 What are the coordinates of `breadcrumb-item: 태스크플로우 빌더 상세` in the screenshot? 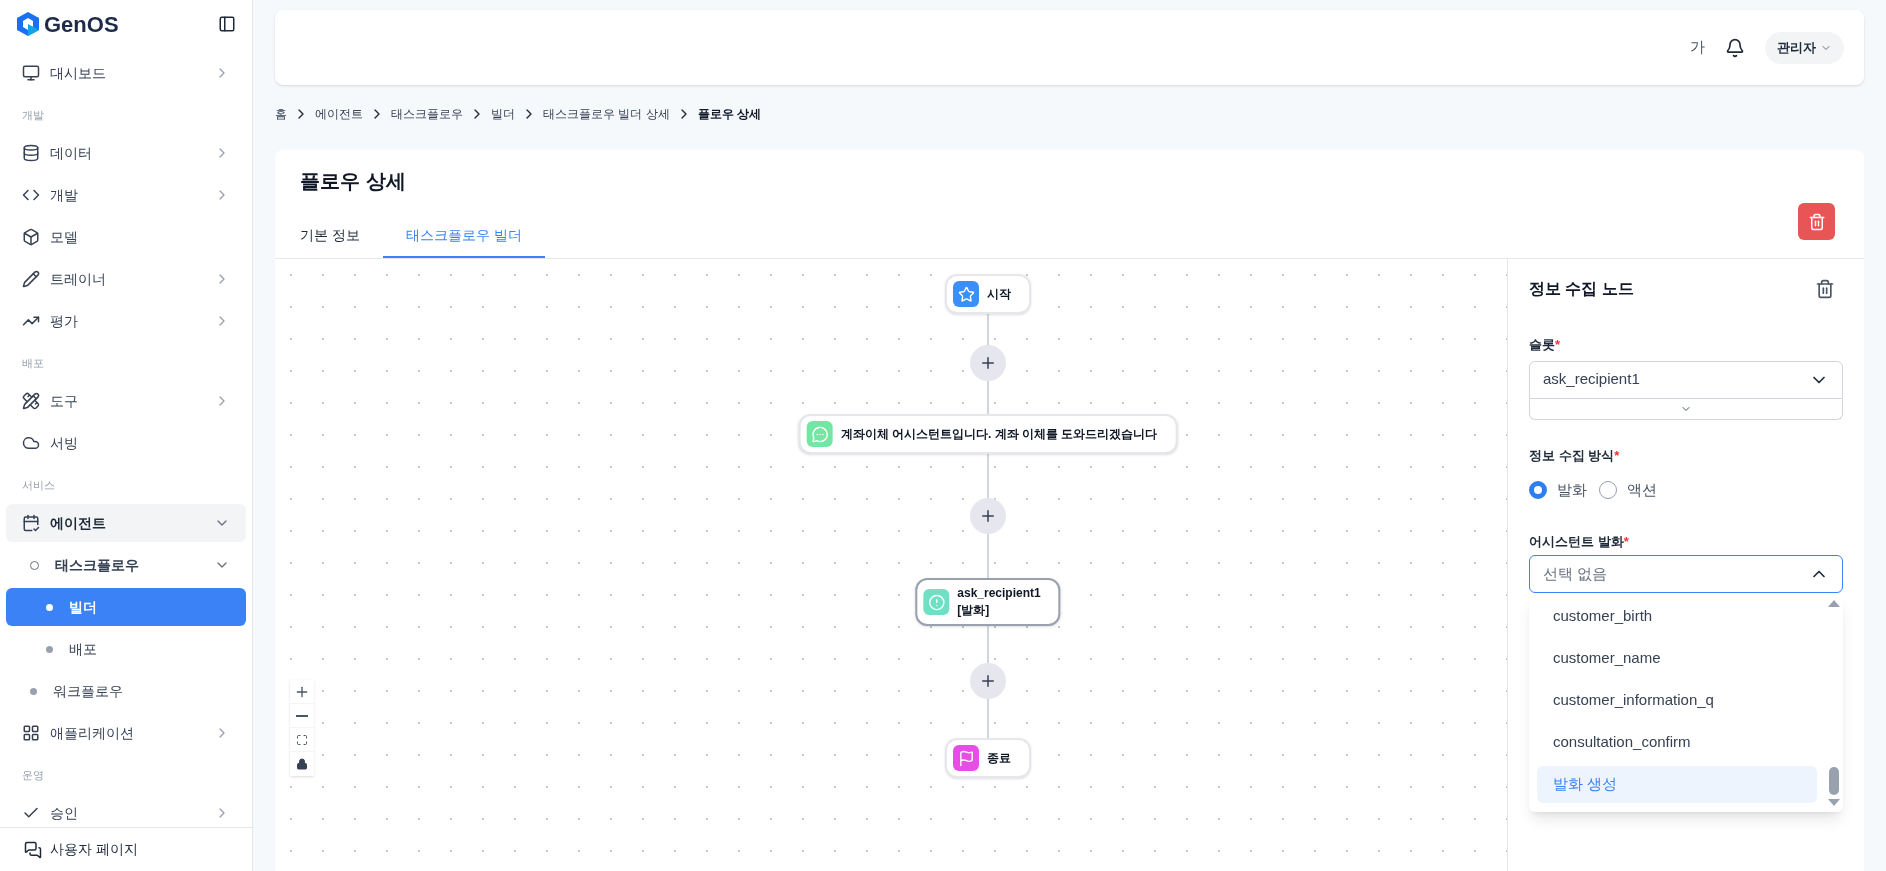 It's located at (606, 114).